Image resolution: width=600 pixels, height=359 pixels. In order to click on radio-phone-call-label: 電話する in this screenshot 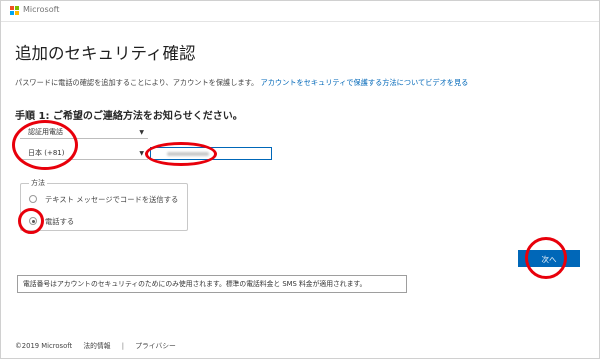, I will do `click(59, 222)`.